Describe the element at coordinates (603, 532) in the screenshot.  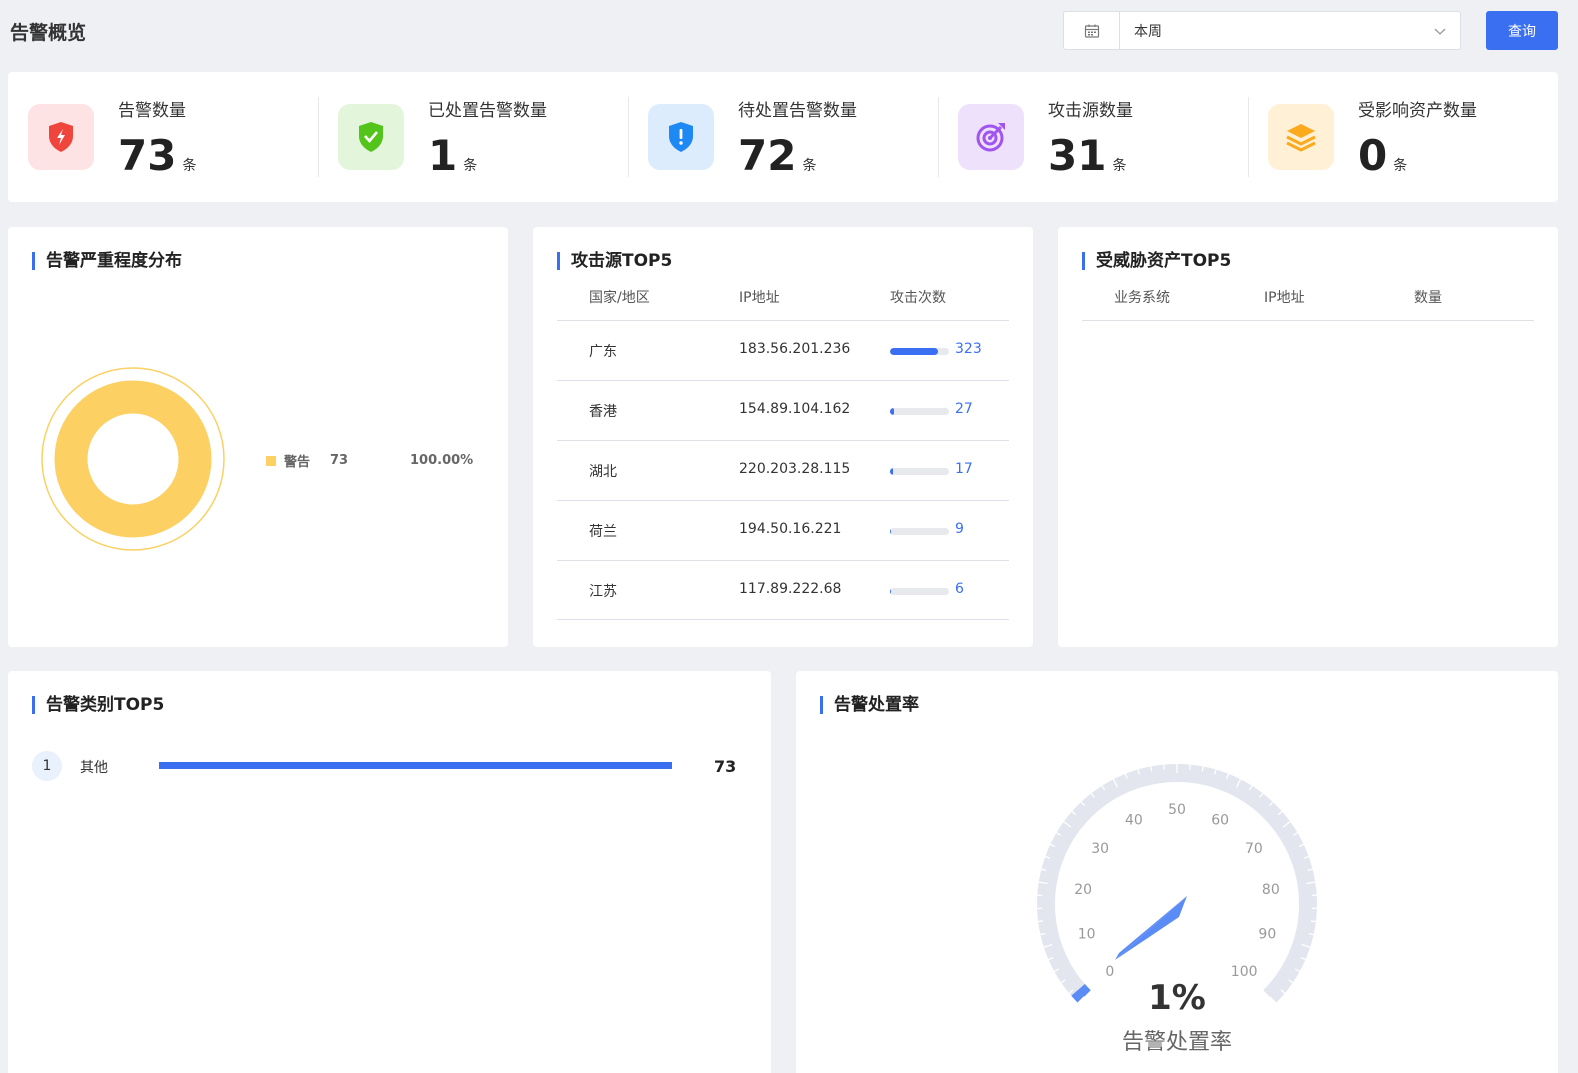
I see `cell-region: 荷兰` at that location.